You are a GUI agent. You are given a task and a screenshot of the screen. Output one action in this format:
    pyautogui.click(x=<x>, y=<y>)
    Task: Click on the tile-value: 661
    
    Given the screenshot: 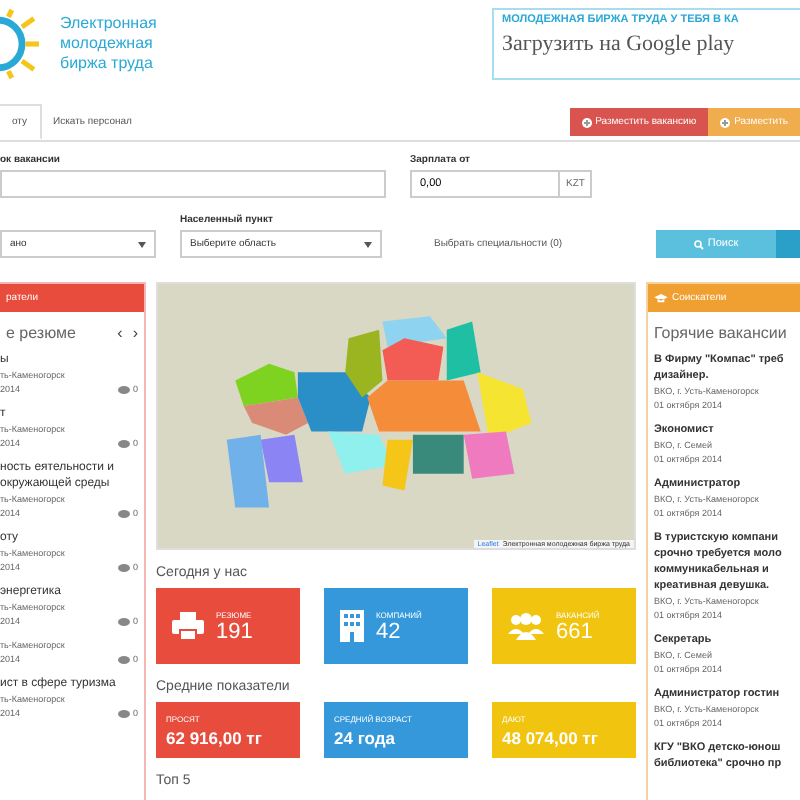 What is the action you would take?
    pyautogui.click(x=575, y=631)
    